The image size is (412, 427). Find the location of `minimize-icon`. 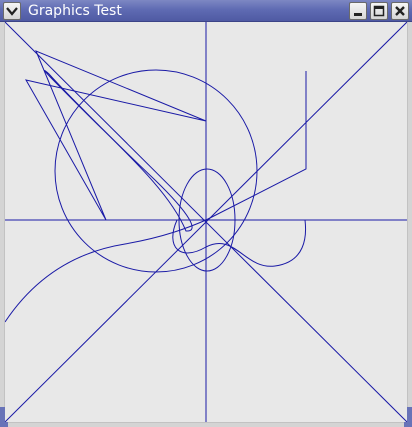

minimize-icon is located at coordinates (358, 14).